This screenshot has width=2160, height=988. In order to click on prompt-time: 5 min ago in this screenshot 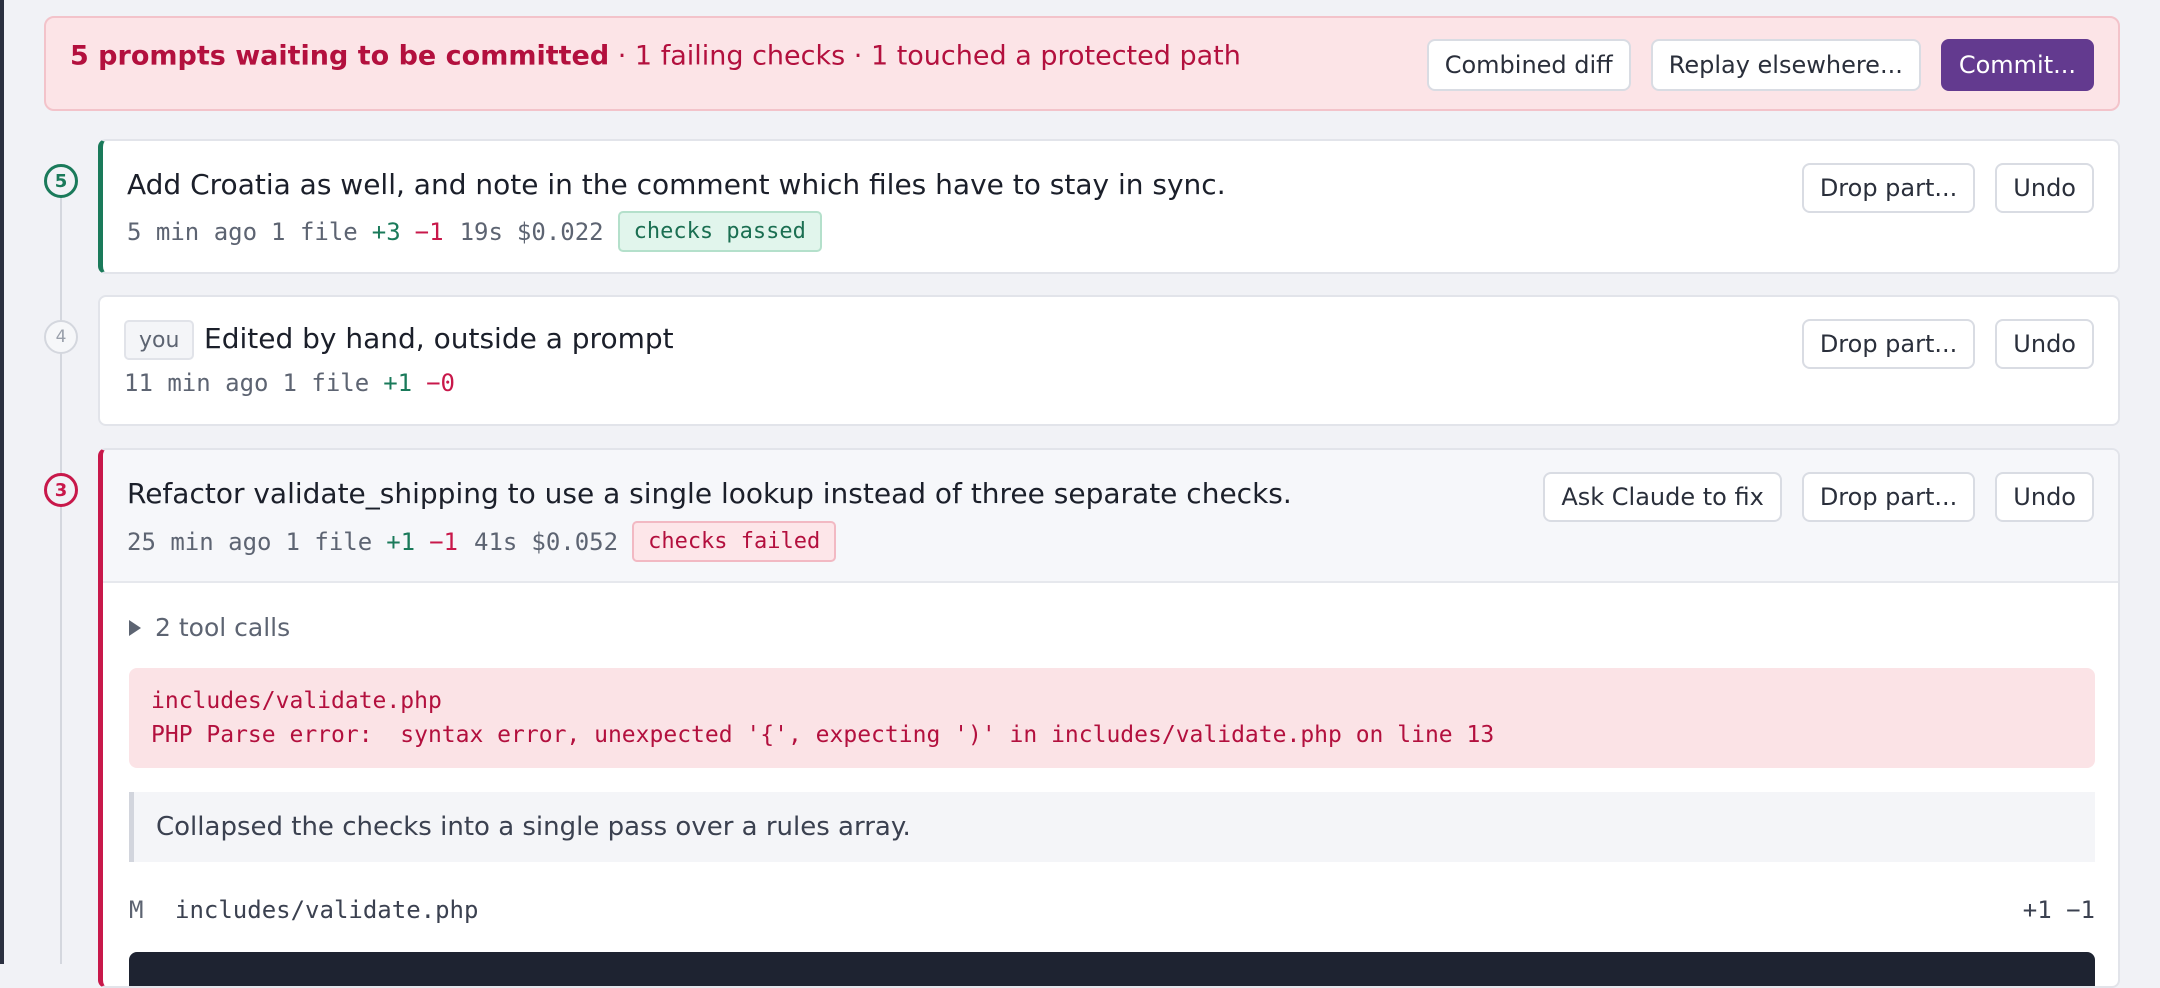, I will do `click(192, 231)`.